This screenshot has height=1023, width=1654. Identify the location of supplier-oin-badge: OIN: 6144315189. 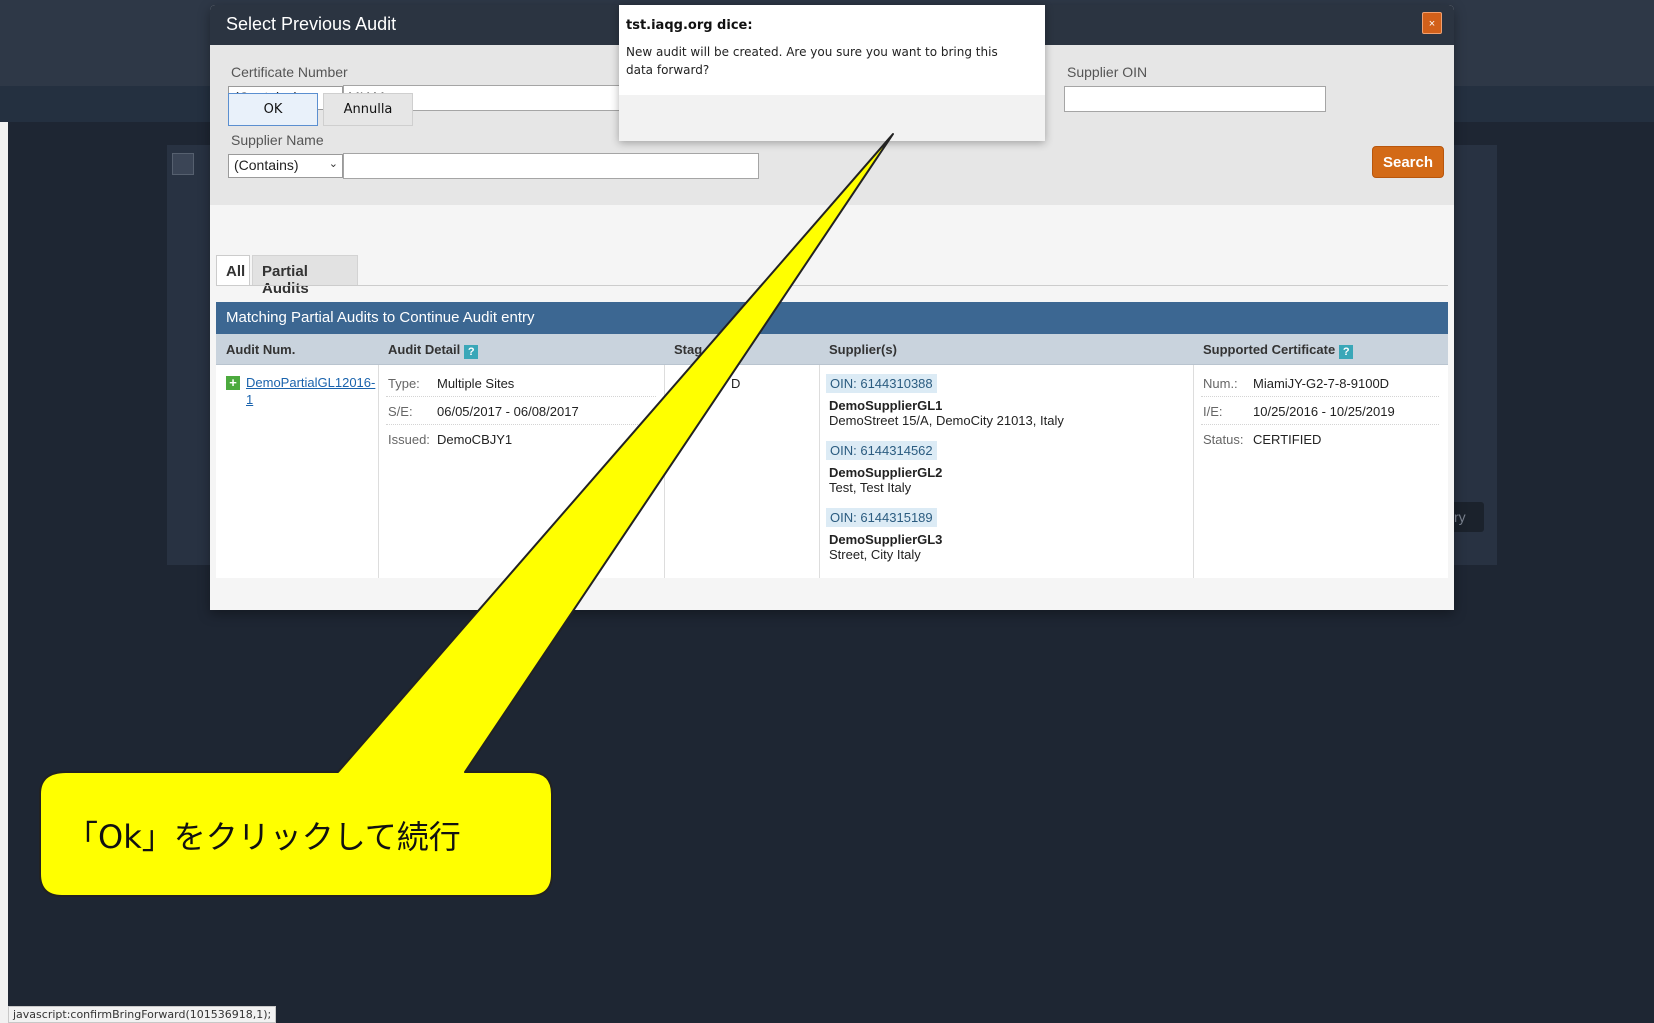
(881, 517).